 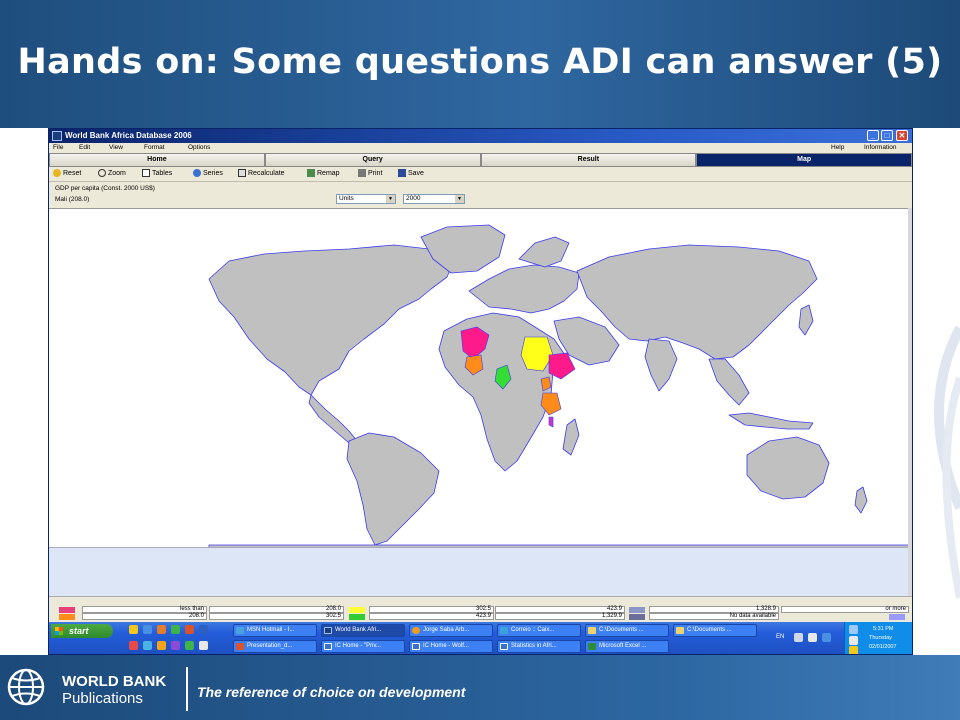 What do you see at coordinates (480, 136) in the screenshot?
I see `window-titlebar: World Bank Africa Database 2006 _ □ ✕` at bounding box center [480, 136].